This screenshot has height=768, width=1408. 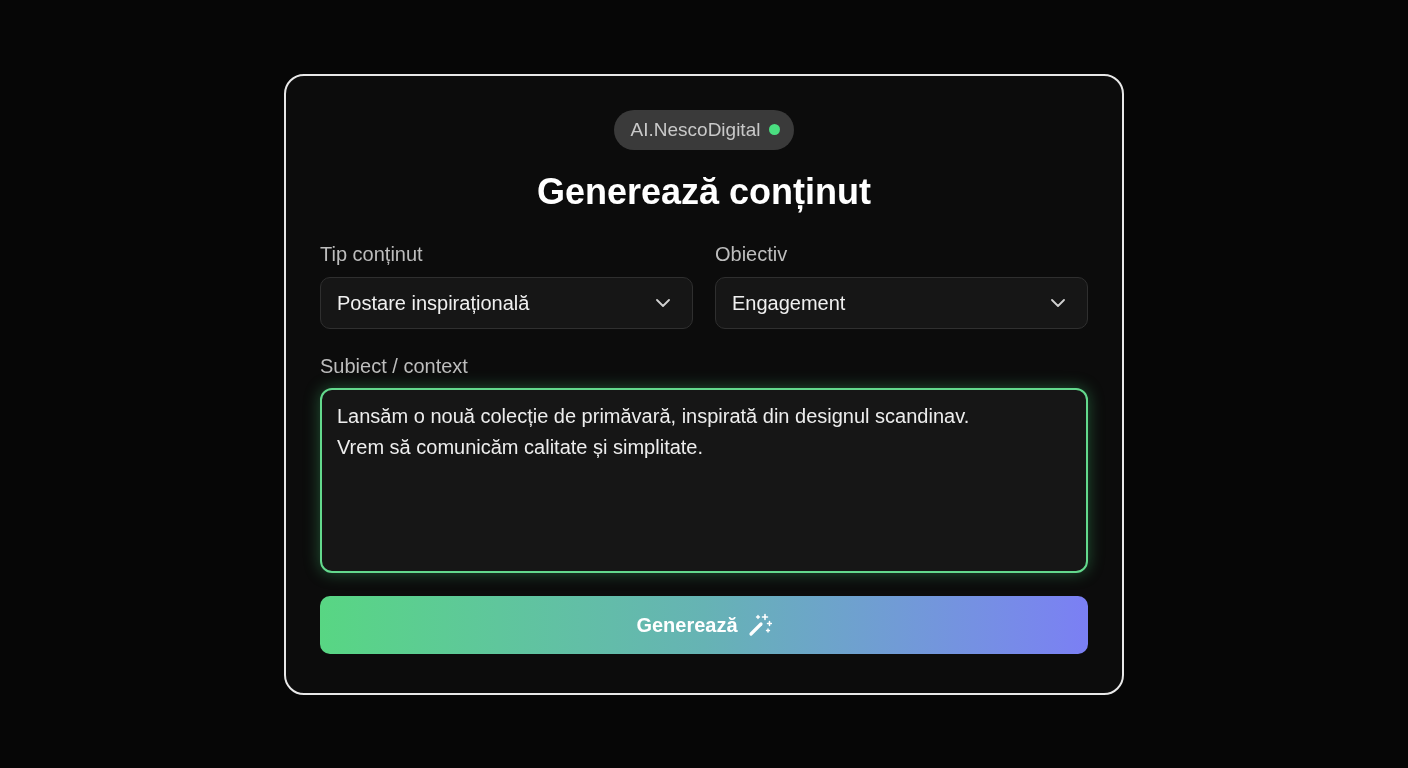 I want to click on form-title: Generează conținut, so click(x=704, y=191).